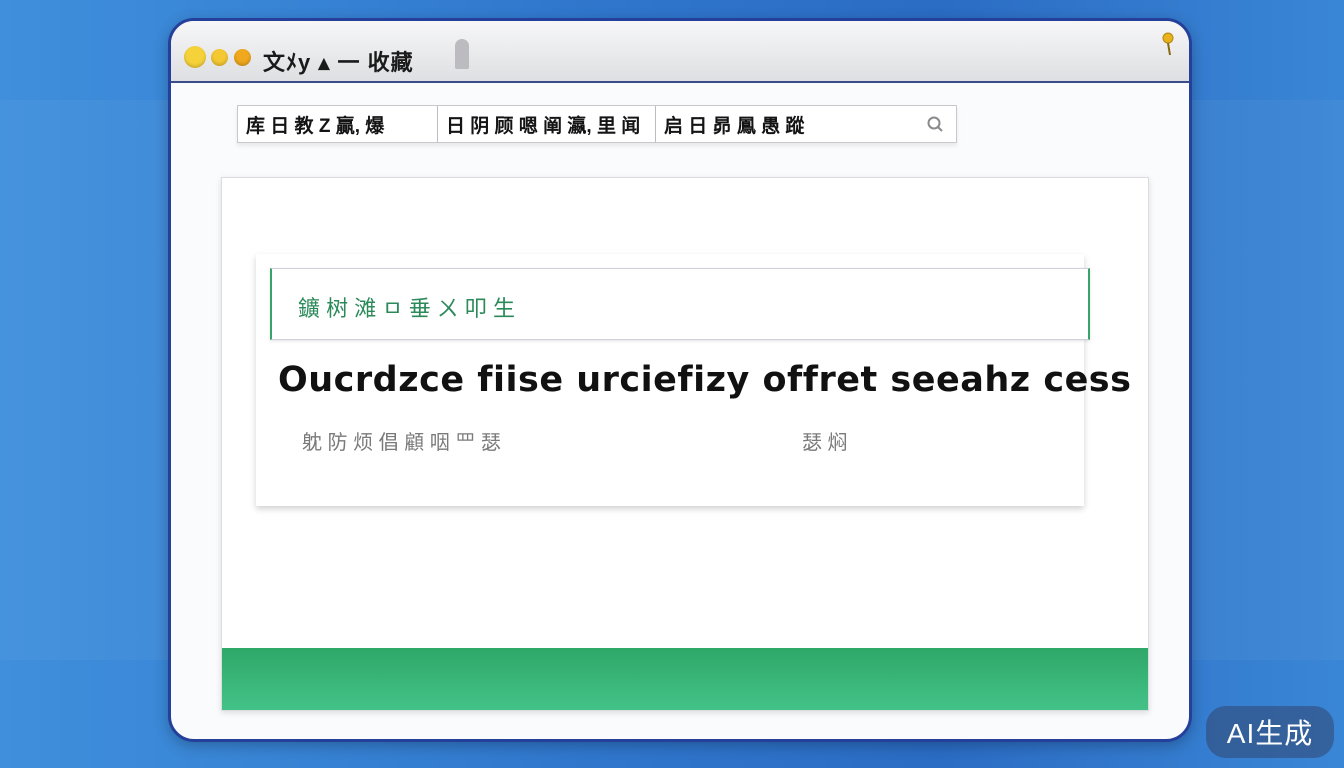 The image size is (1344, 768). Describe the element at coordinates (680, 304) in the screenshot. I see `search-input: 鑛 树 滩 ㅁ 垂 ㄨ 叩 生` at that location.